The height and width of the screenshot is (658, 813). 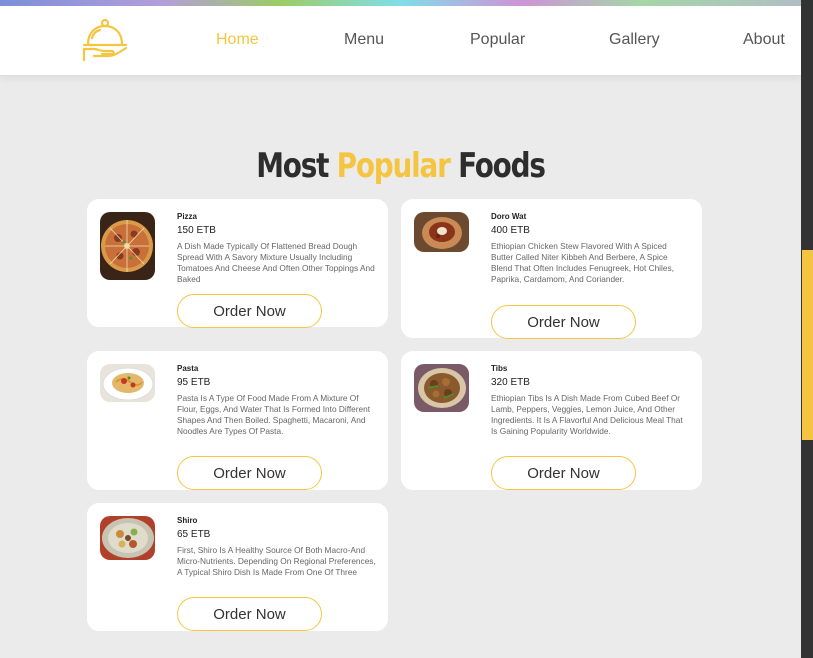 What do you see at coordinates (497, 40) in the screenshot?
I see `nav-popular: Popular` at bounding box center [497, 40].